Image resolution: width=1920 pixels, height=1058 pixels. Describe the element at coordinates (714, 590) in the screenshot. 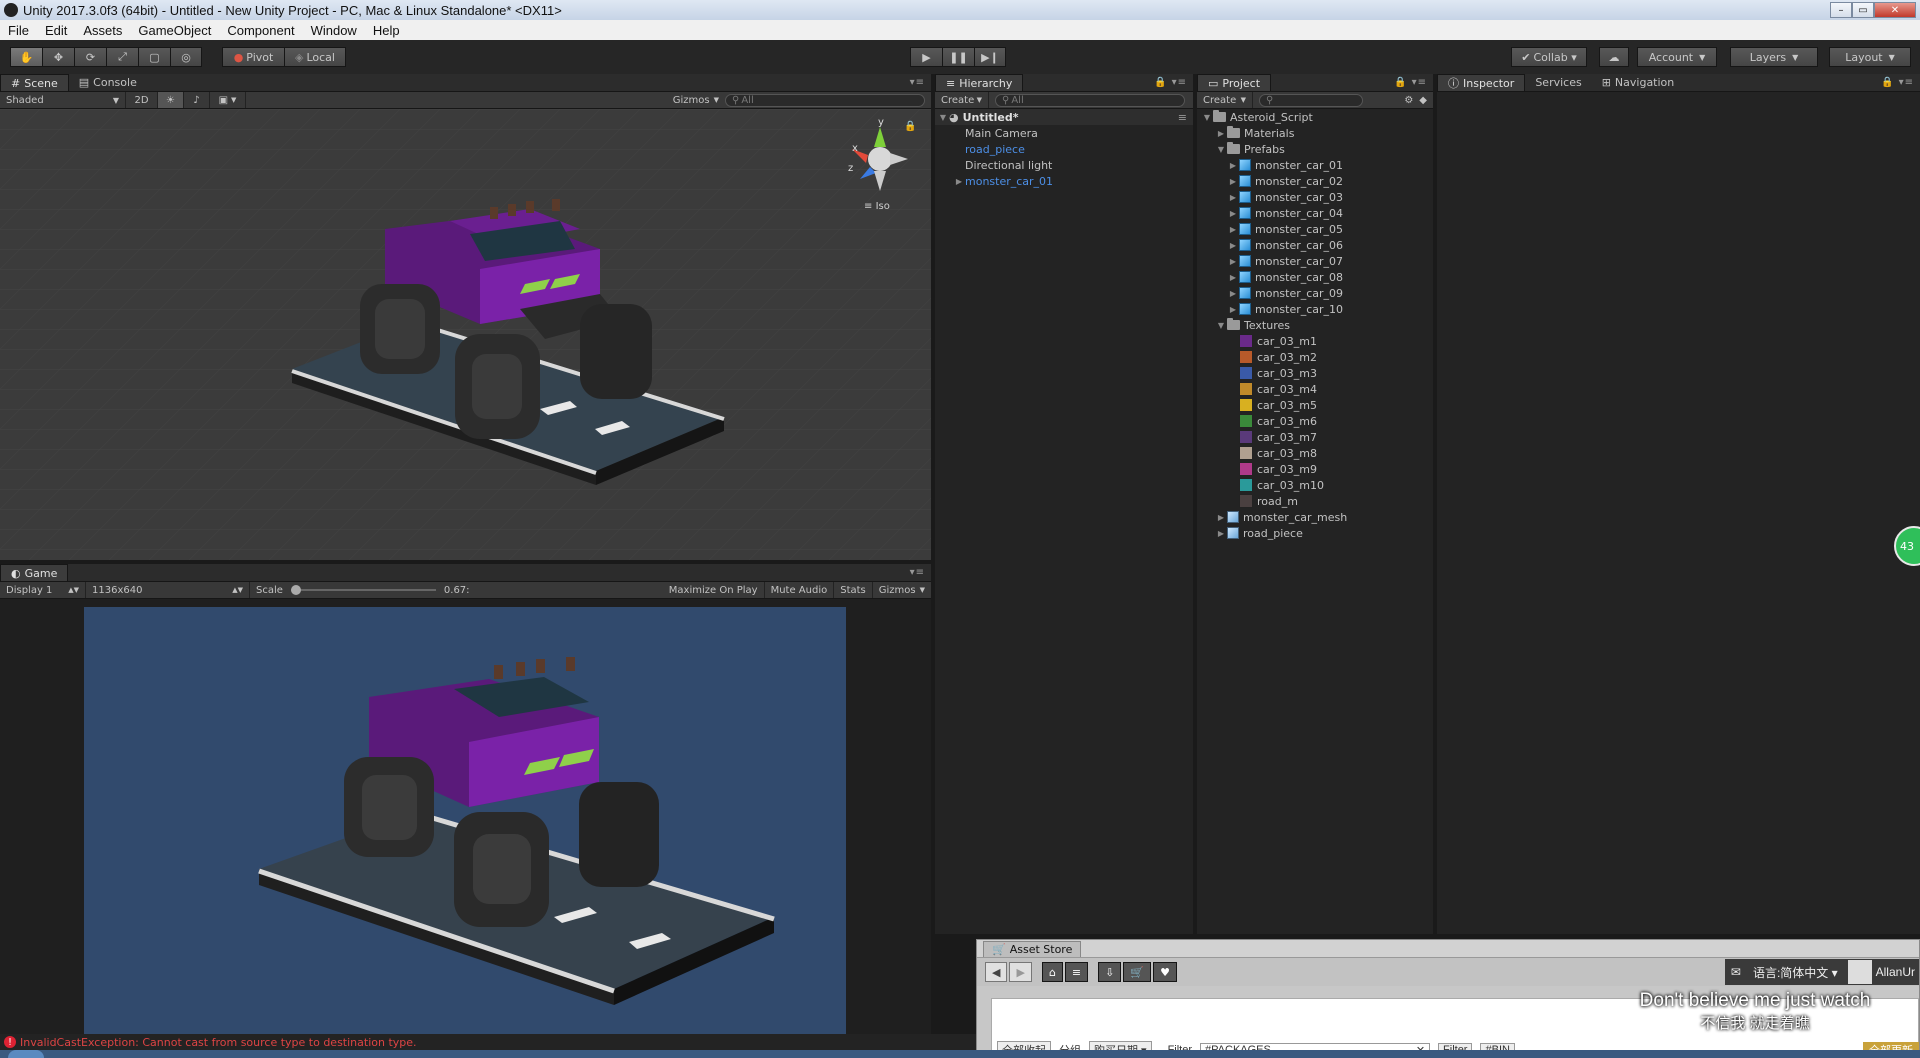

I see `maximize-on-play-toggle: Maximize On Play` at that location.